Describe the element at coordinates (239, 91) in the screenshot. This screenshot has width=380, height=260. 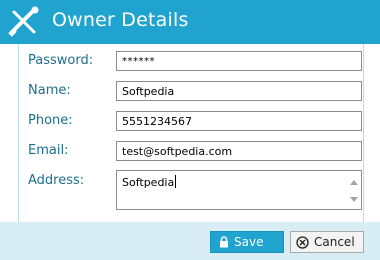
I see `name-field: Softpedia` at that location.